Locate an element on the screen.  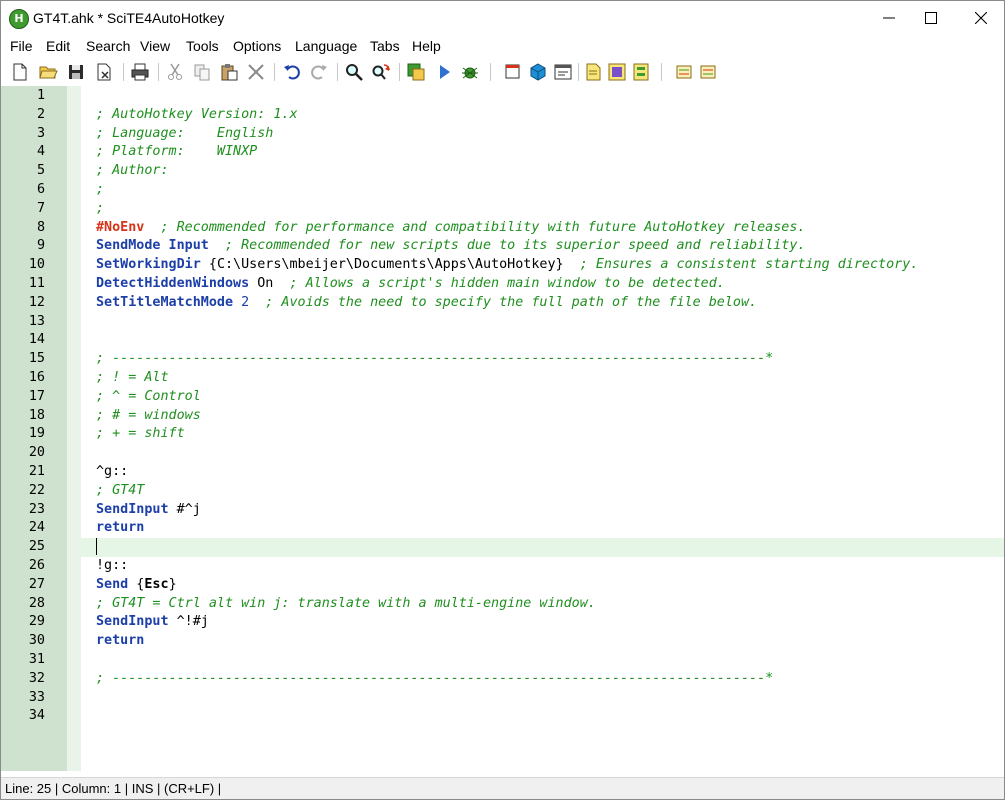
paste-button is located at coordinates (229, 72).